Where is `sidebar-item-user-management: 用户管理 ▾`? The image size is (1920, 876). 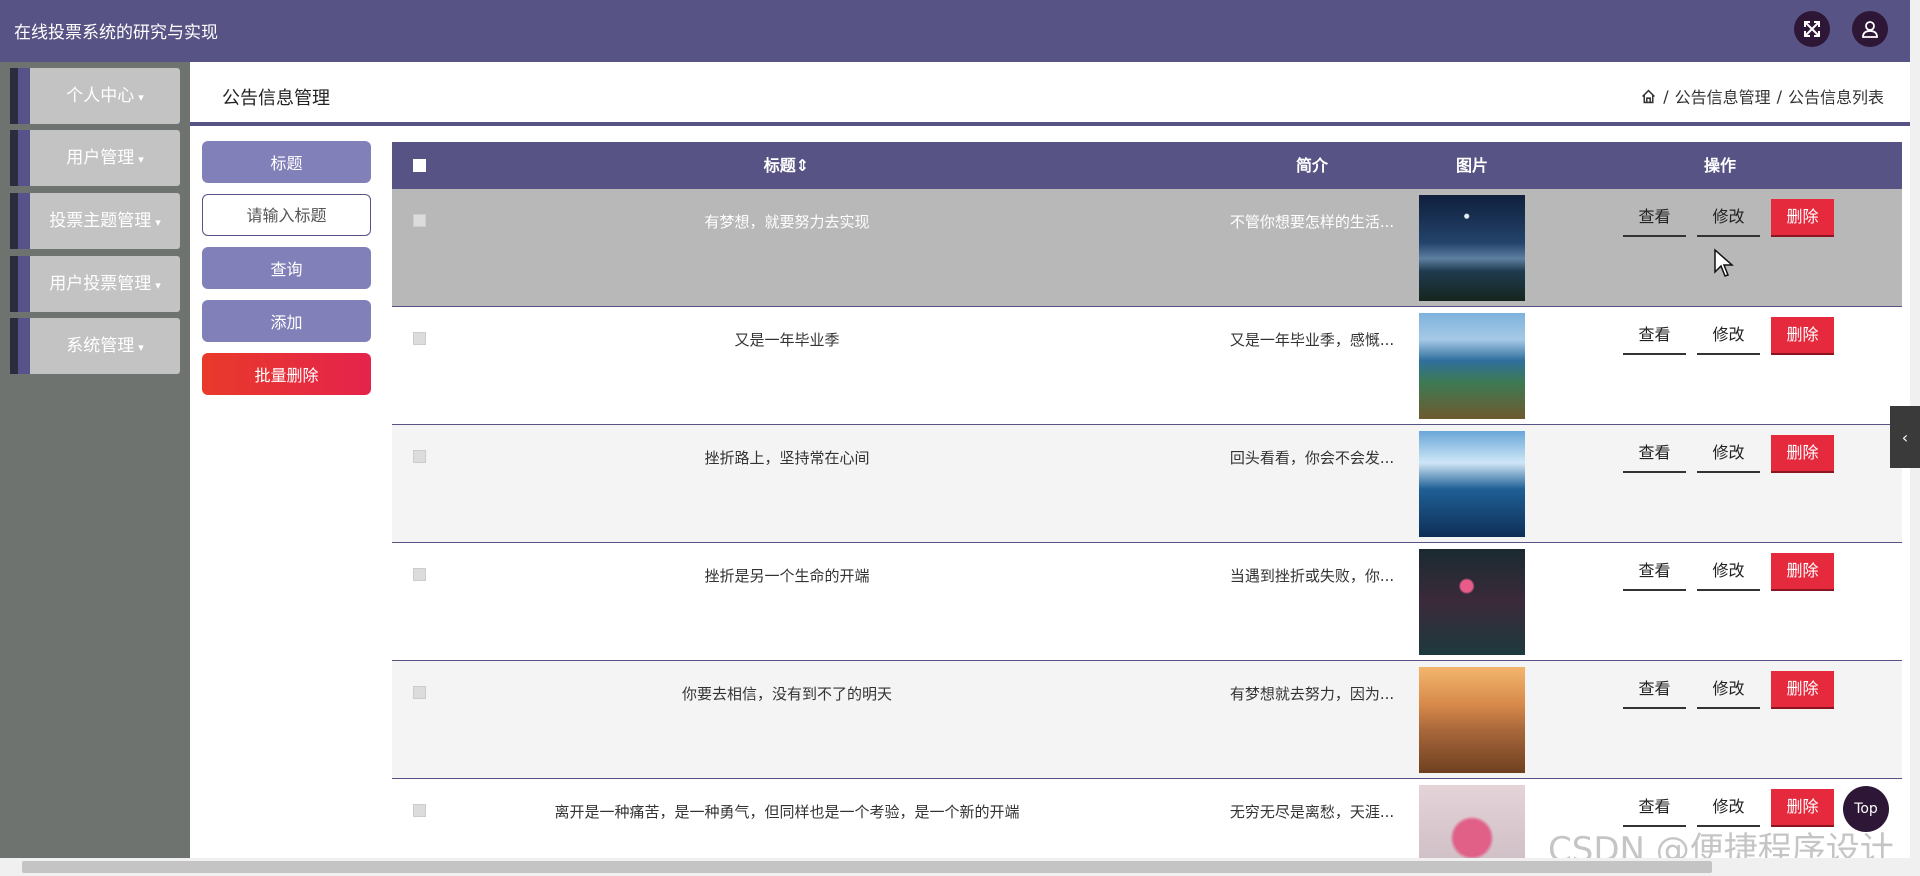
sidebar-item-user-management: 用户管理 ▾ is located at coordinates (95, 158).